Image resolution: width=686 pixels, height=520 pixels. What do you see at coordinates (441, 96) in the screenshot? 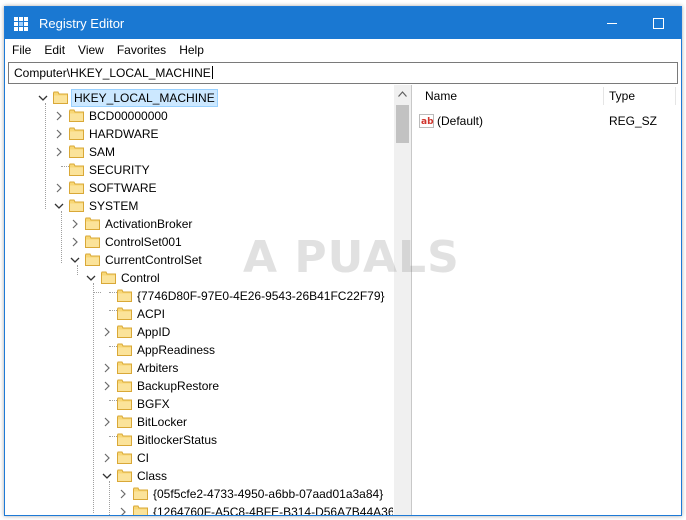
I see `column-header-name: Name` at bounding box center [441, 96].